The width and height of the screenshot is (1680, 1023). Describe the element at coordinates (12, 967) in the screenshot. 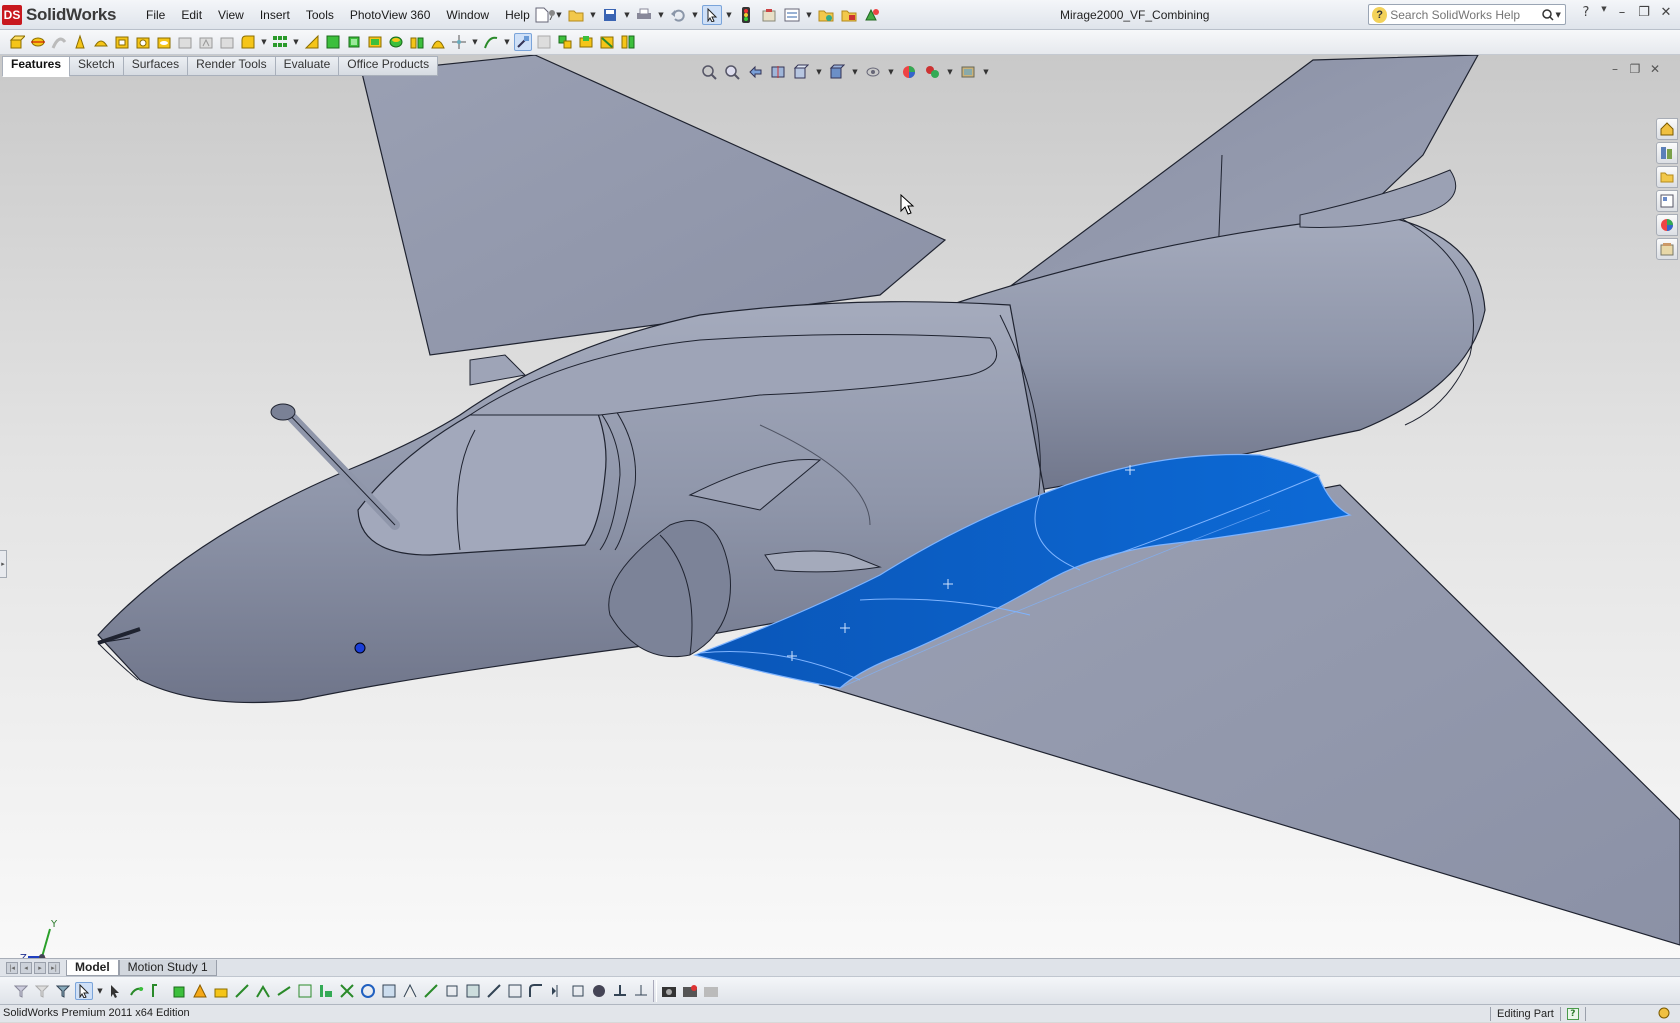

I see `scroll-first-icon: |◂` at that location.